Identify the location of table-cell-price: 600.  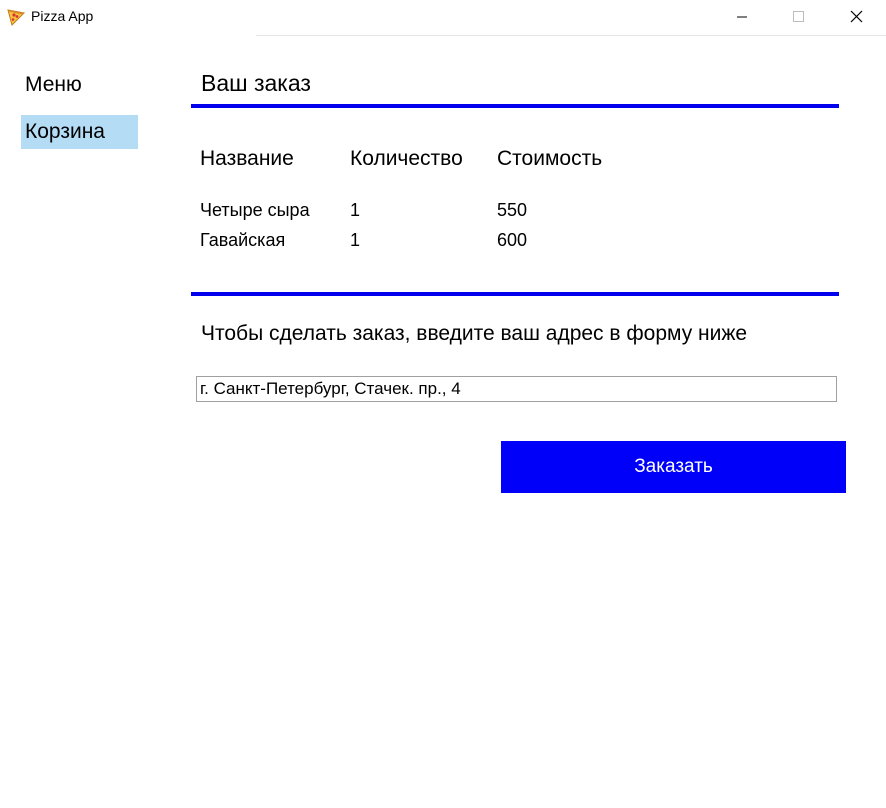
(512, 240).